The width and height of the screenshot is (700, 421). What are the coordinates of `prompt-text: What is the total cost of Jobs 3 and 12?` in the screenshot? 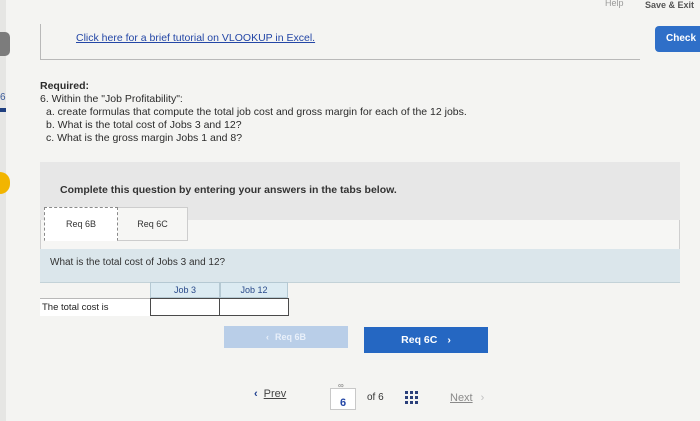 It's located at (138, 262).